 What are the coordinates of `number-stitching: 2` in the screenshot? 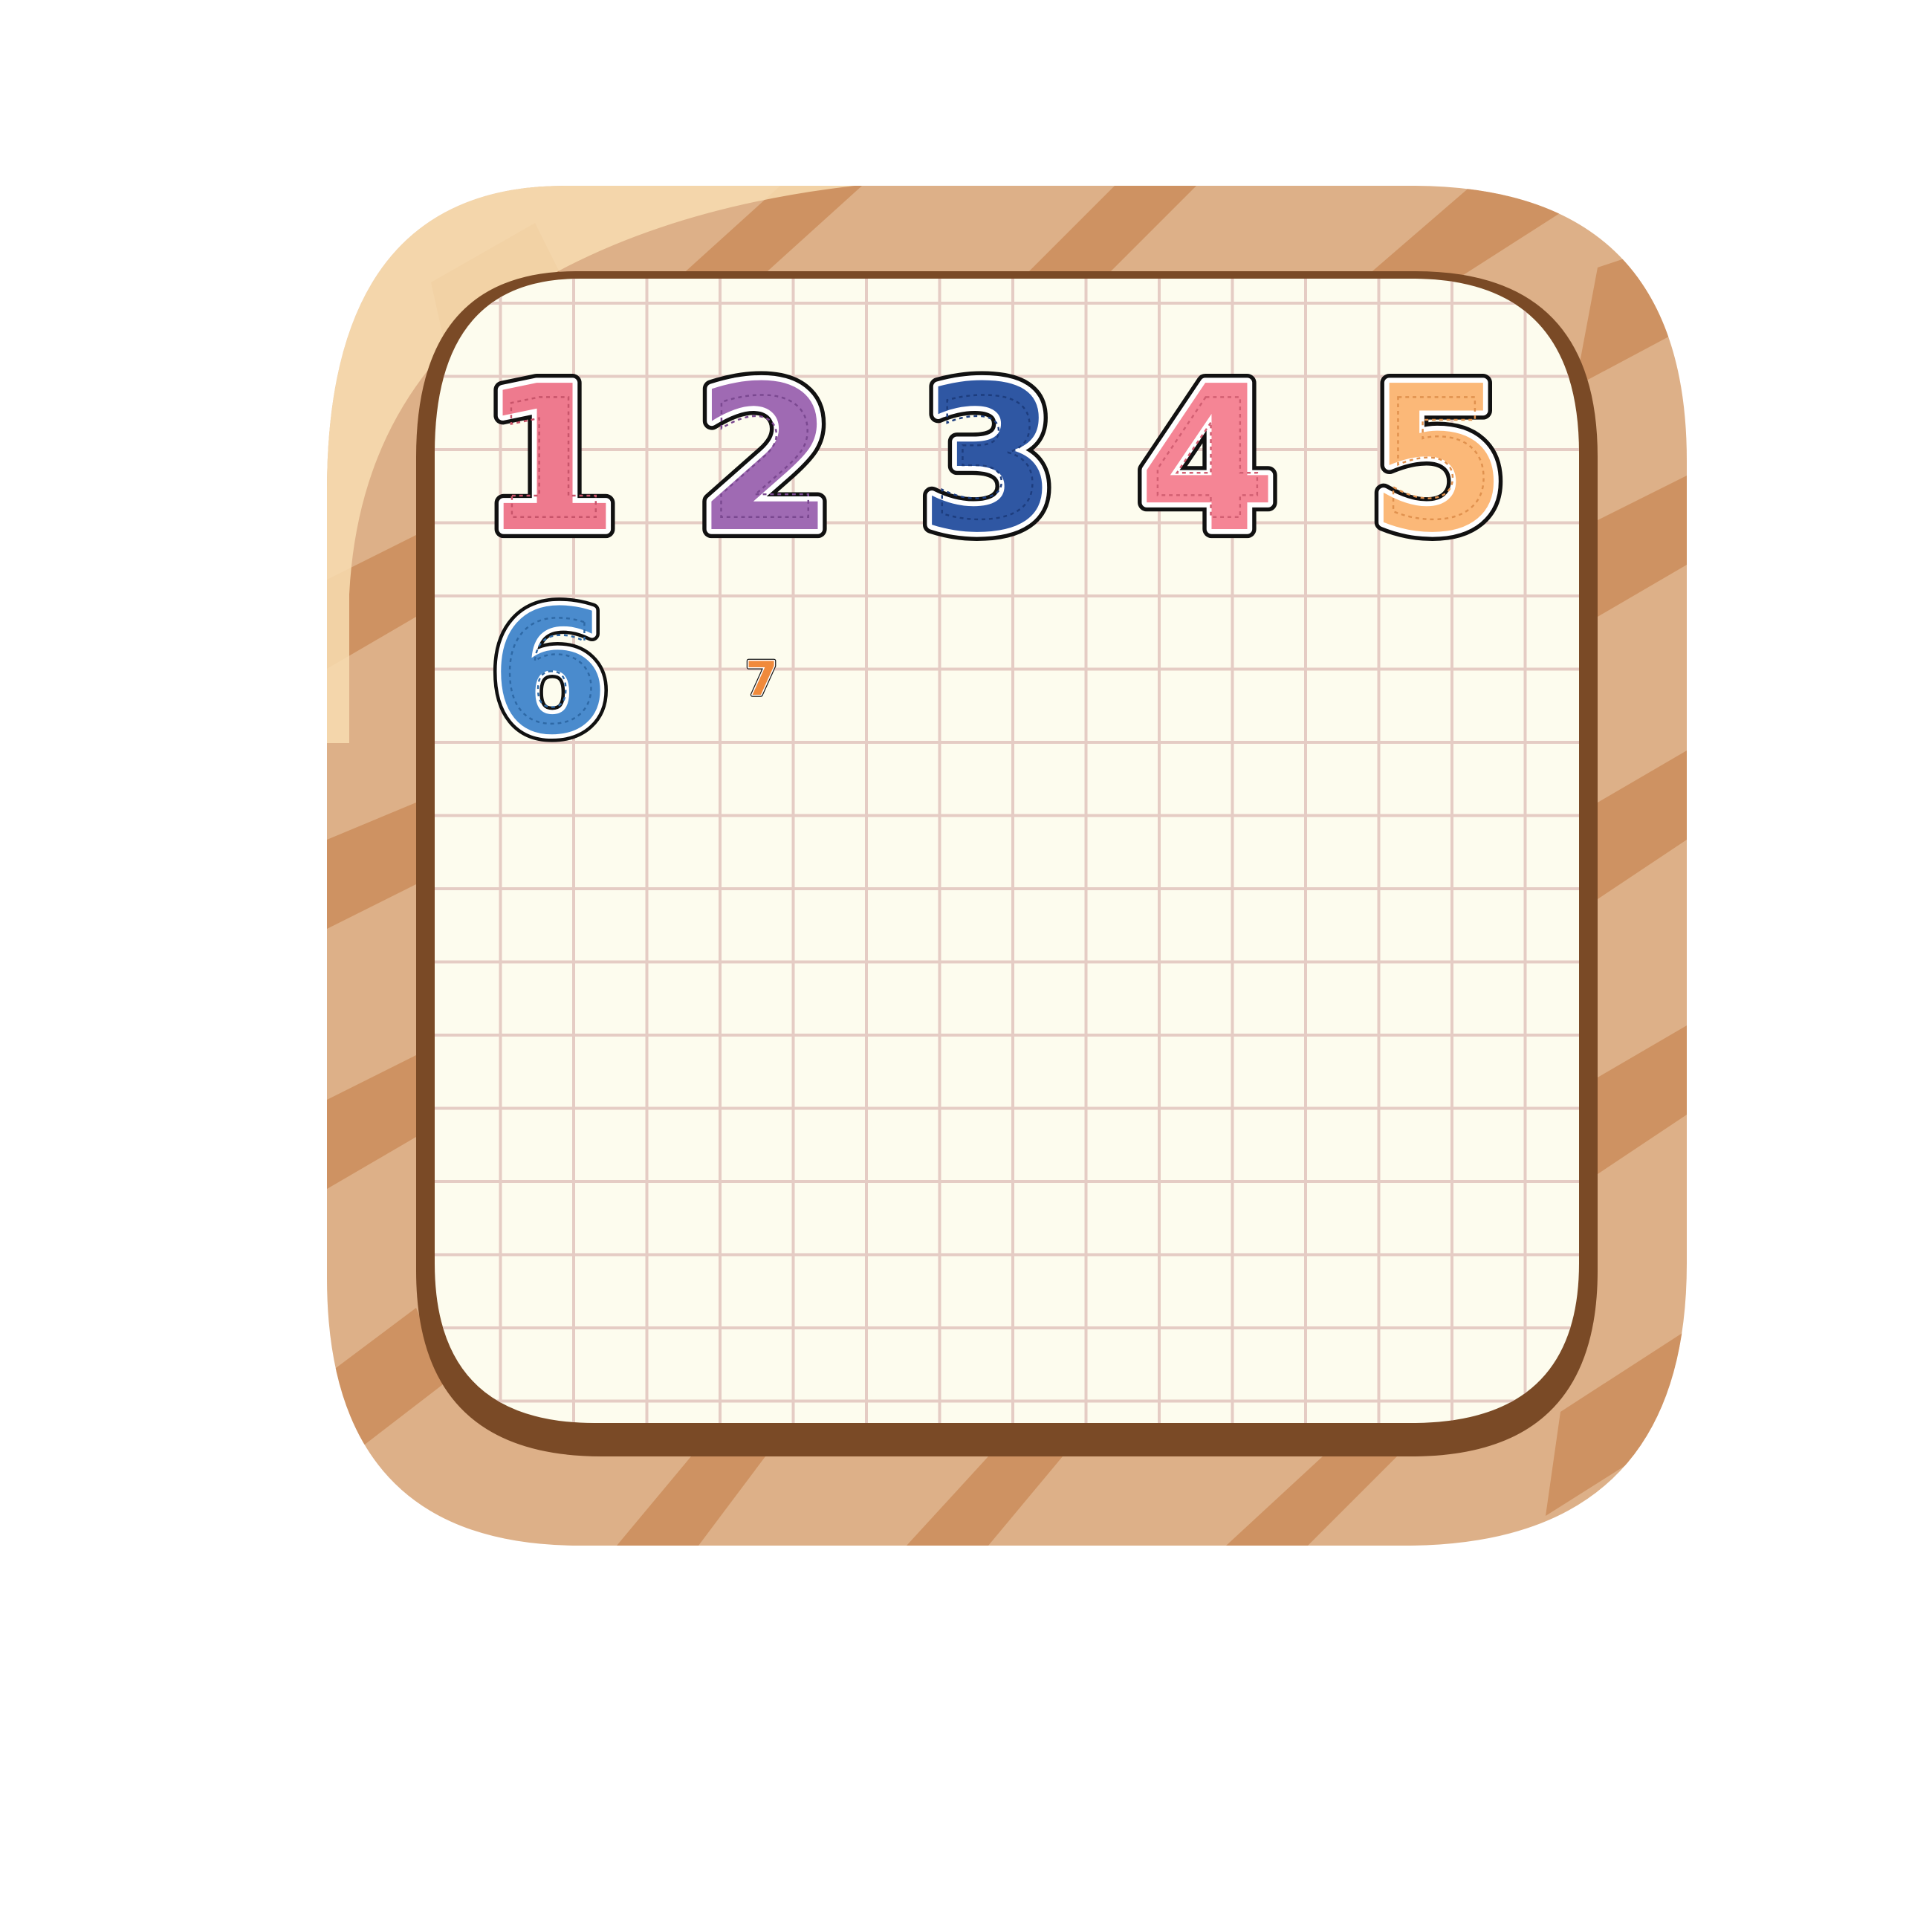 It's located at (765, 461).